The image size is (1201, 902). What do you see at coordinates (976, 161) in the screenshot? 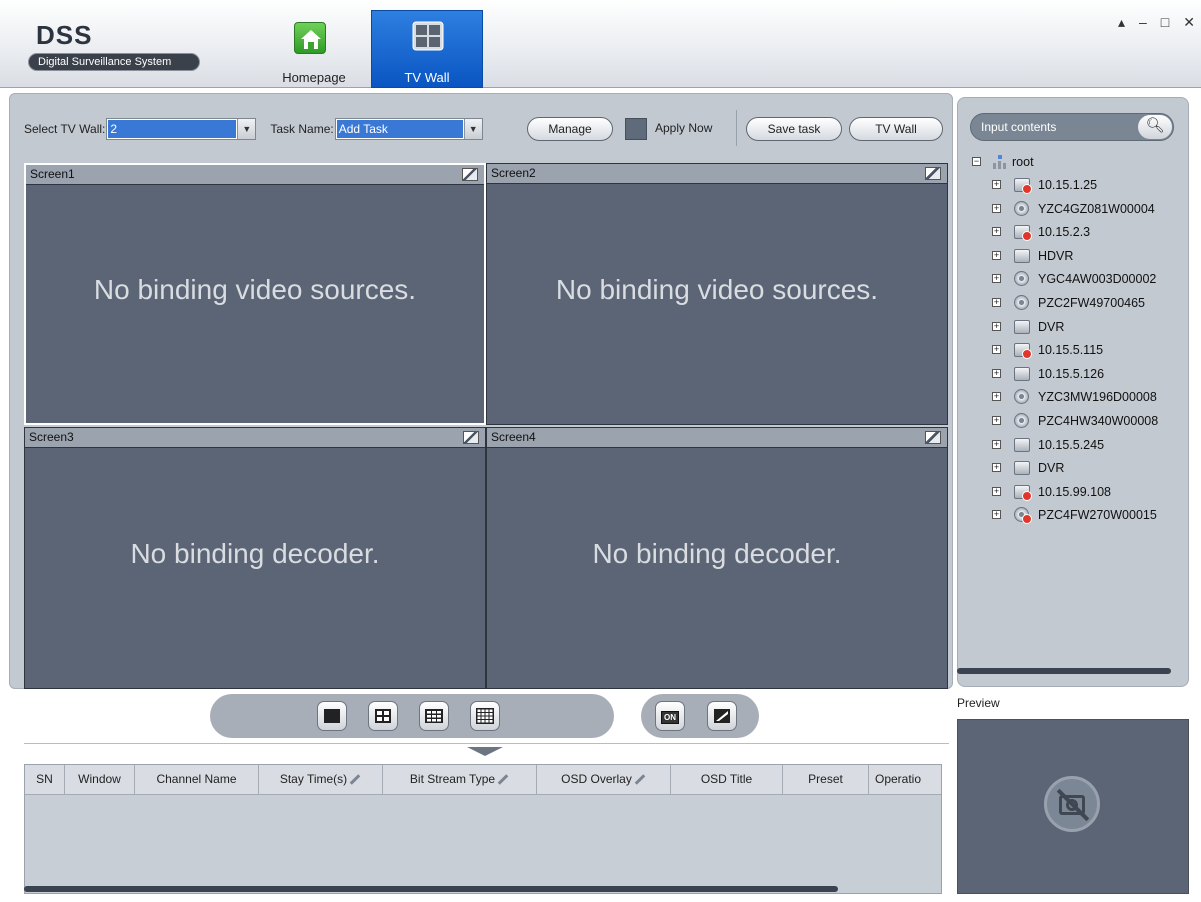
I see `collapse-icon: −` at bounding box center [976, 161].